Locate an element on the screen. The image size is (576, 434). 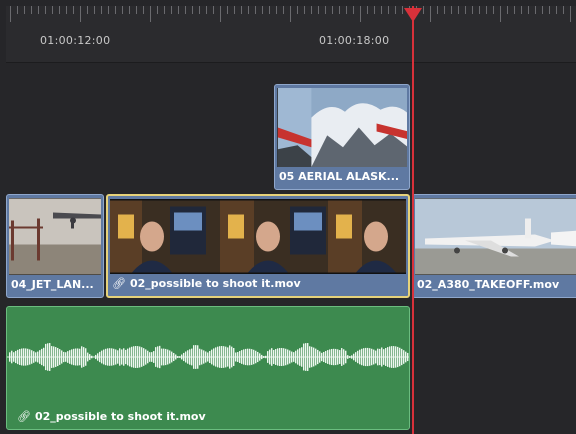
a380-thumbnail is located at coordinates (495, 236).